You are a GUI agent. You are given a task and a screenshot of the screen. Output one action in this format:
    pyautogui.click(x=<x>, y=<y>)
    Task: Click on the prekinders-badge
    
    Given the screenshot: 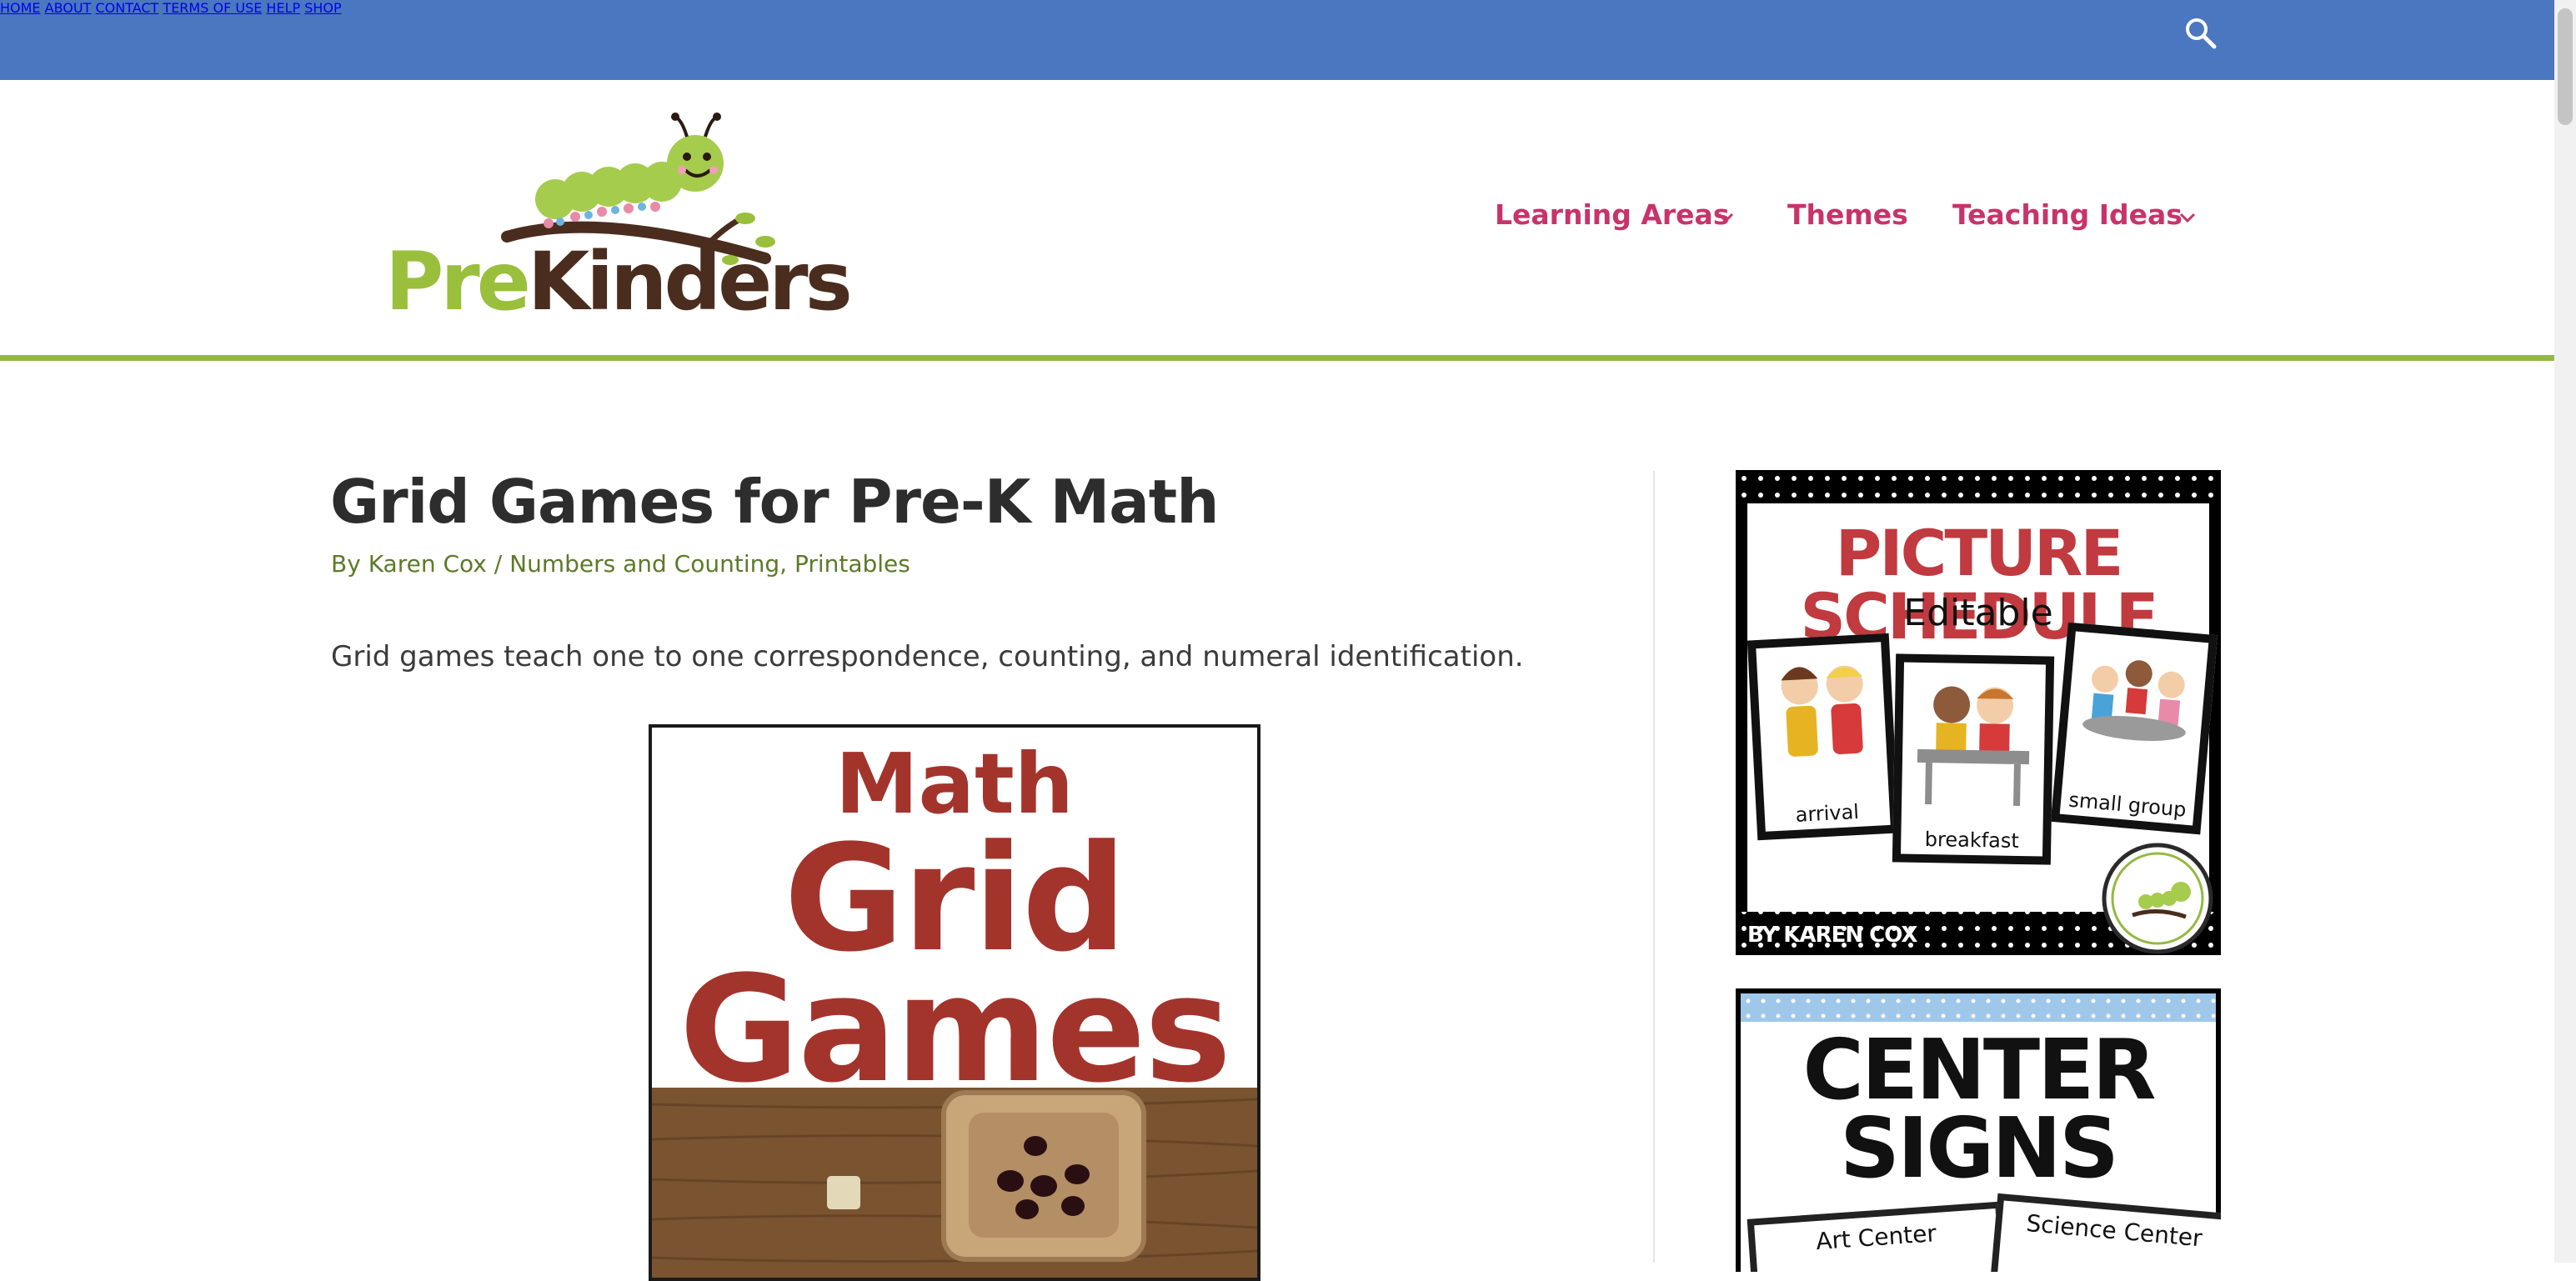 What is the action you would take?
    pyautogui.click(x=2157, y=898)
    